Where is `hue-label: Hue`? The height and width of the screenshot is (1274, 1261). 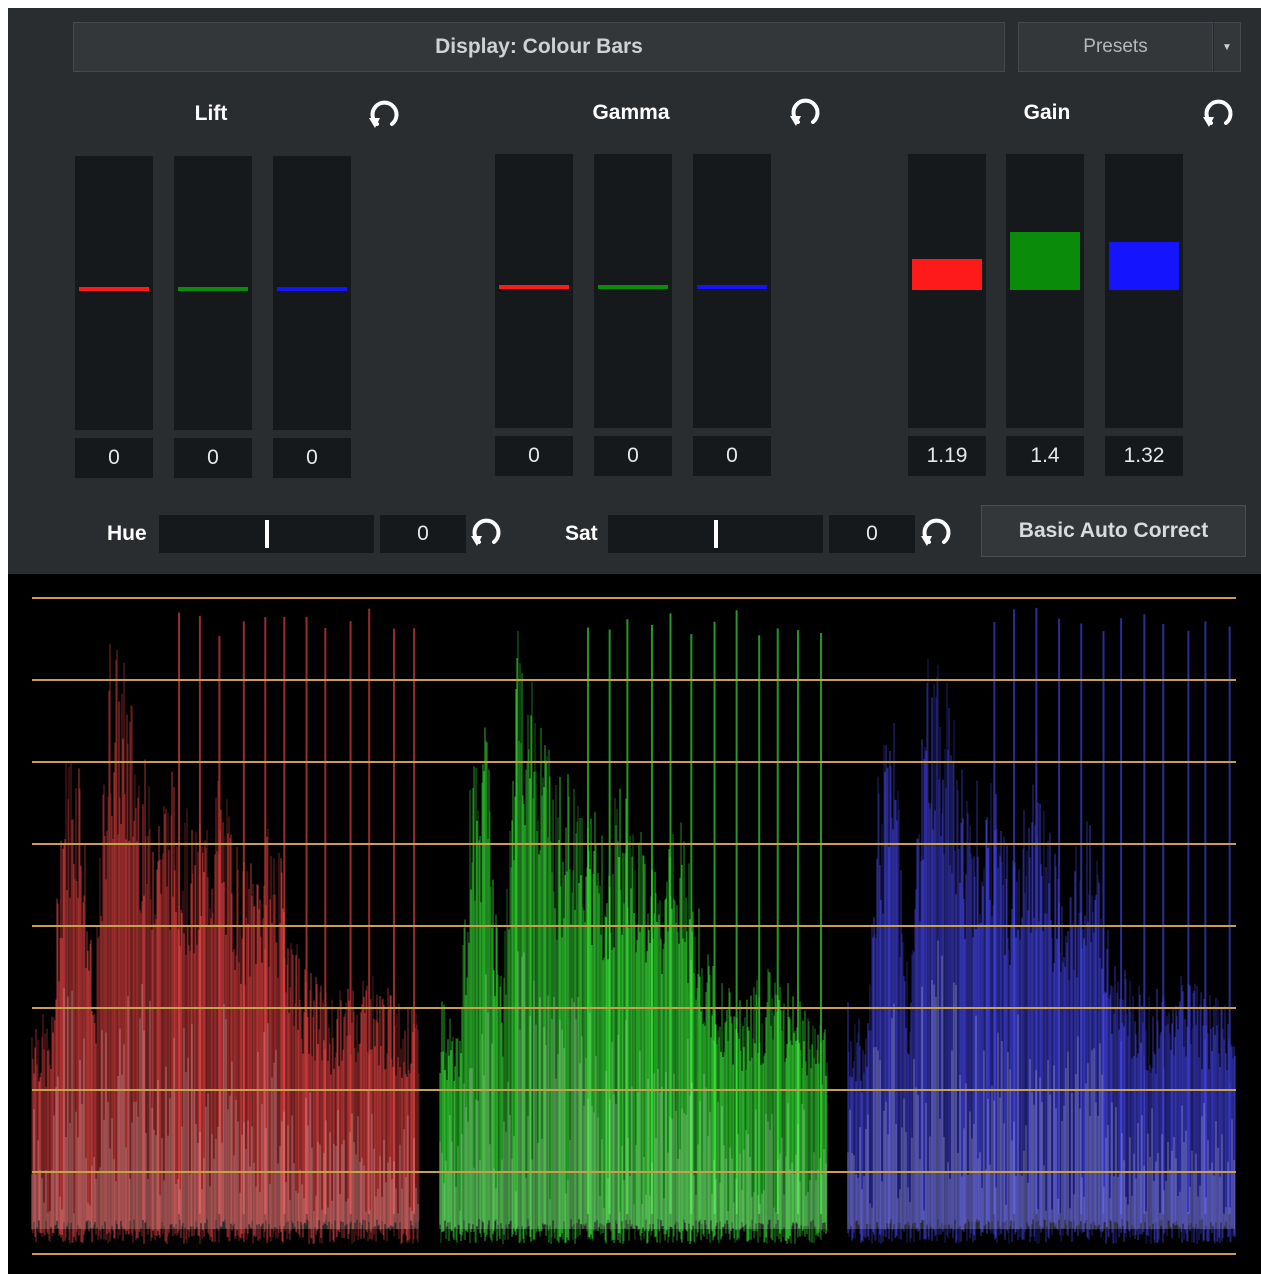 hue-label: Hue is located at coordinates (127, 533).